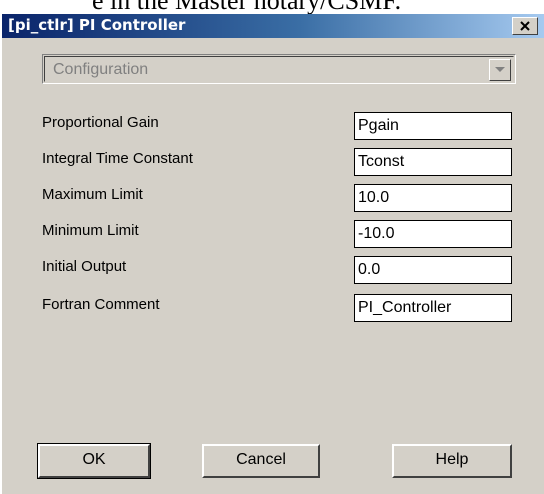  I want to click on proportional-gain-field: Pgain, so click(433, 126).